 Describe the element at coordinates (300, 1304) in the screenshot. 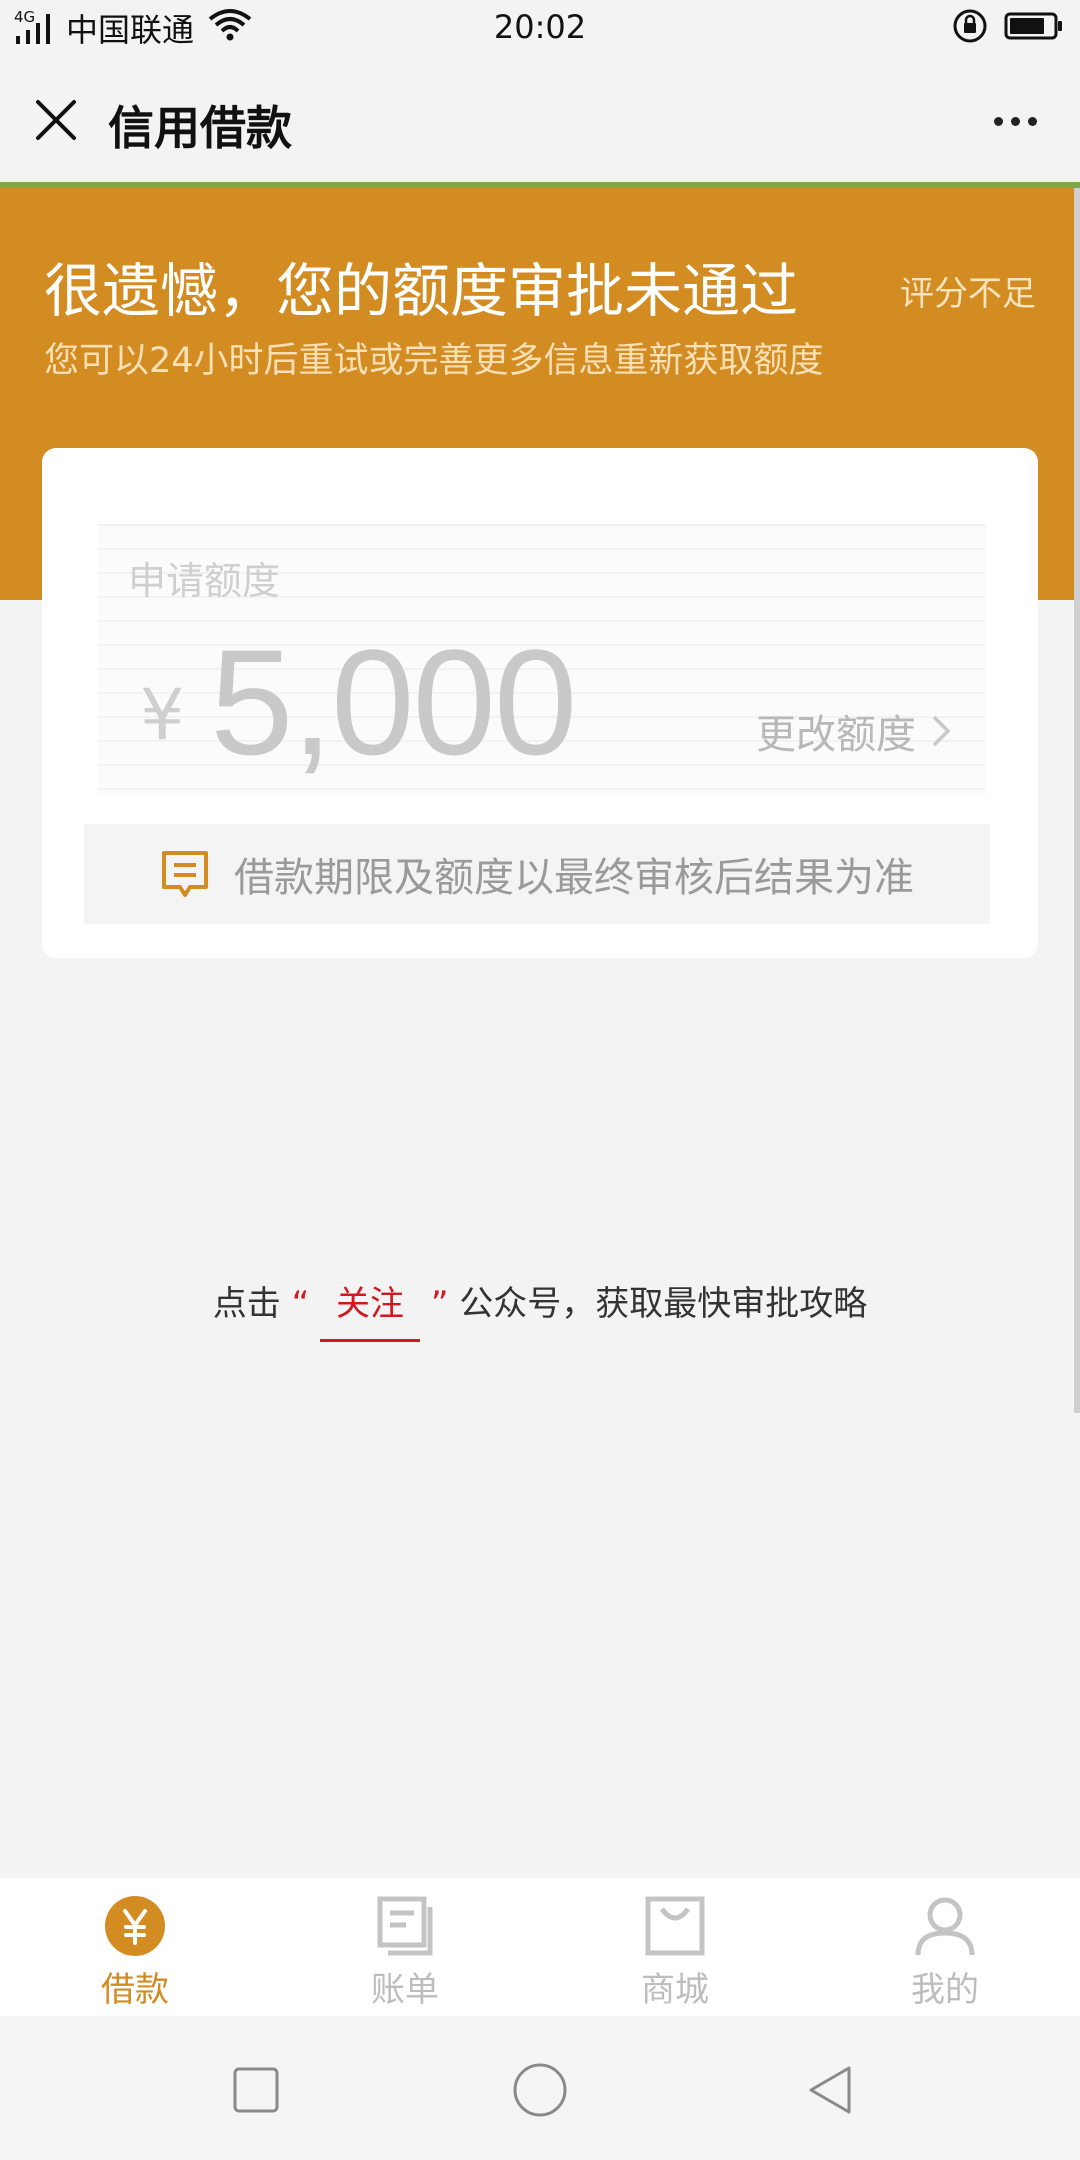

I see `open-quote: “` at that location.